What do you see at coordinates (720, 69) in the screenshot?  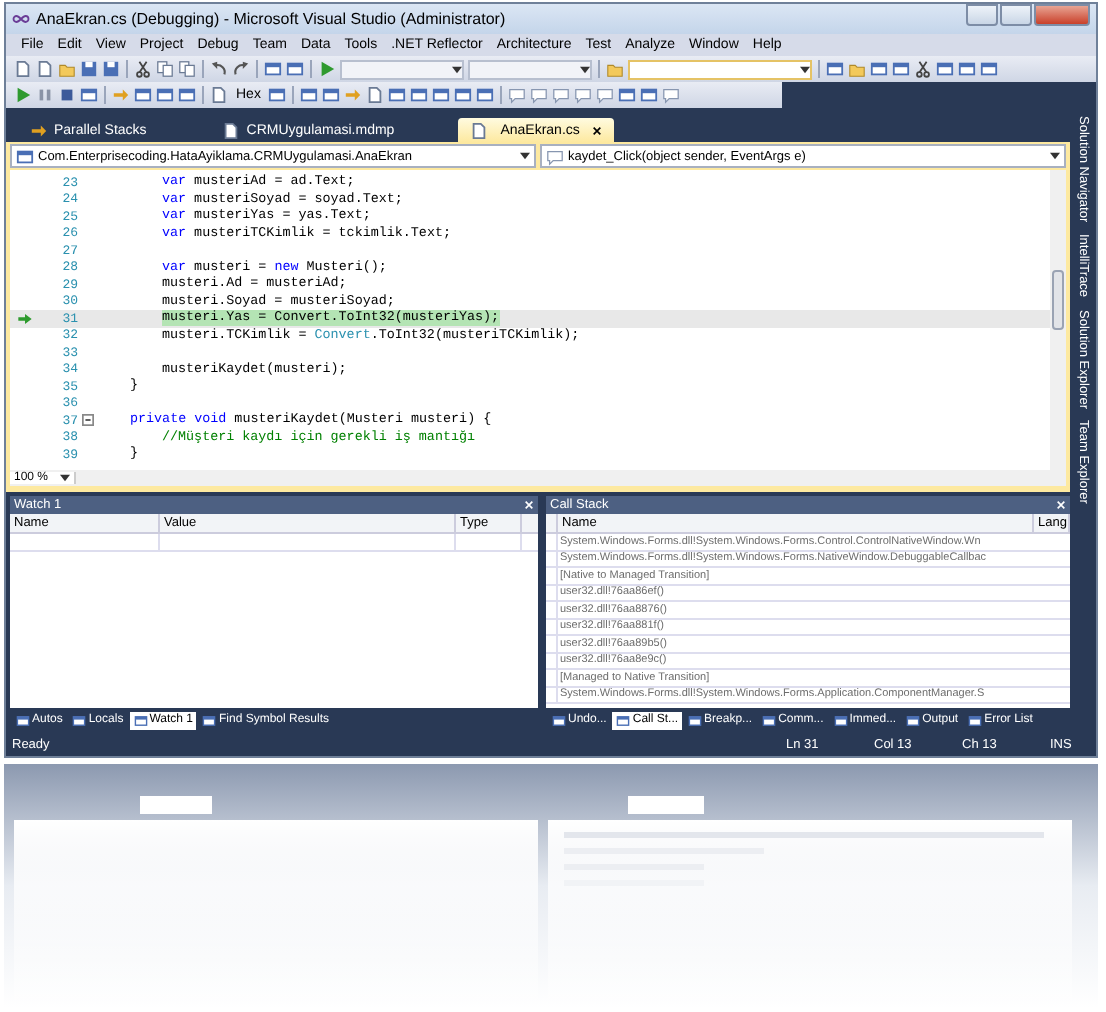 I see `find-field` at bounding box center [720, 69].